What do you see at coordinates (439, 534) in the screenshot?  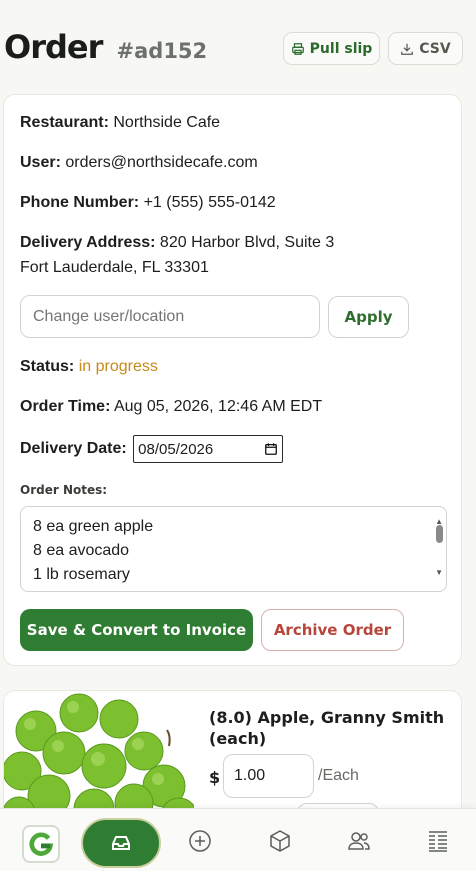 I see `scrollbar-thumb` at bounding box center [439, 534].